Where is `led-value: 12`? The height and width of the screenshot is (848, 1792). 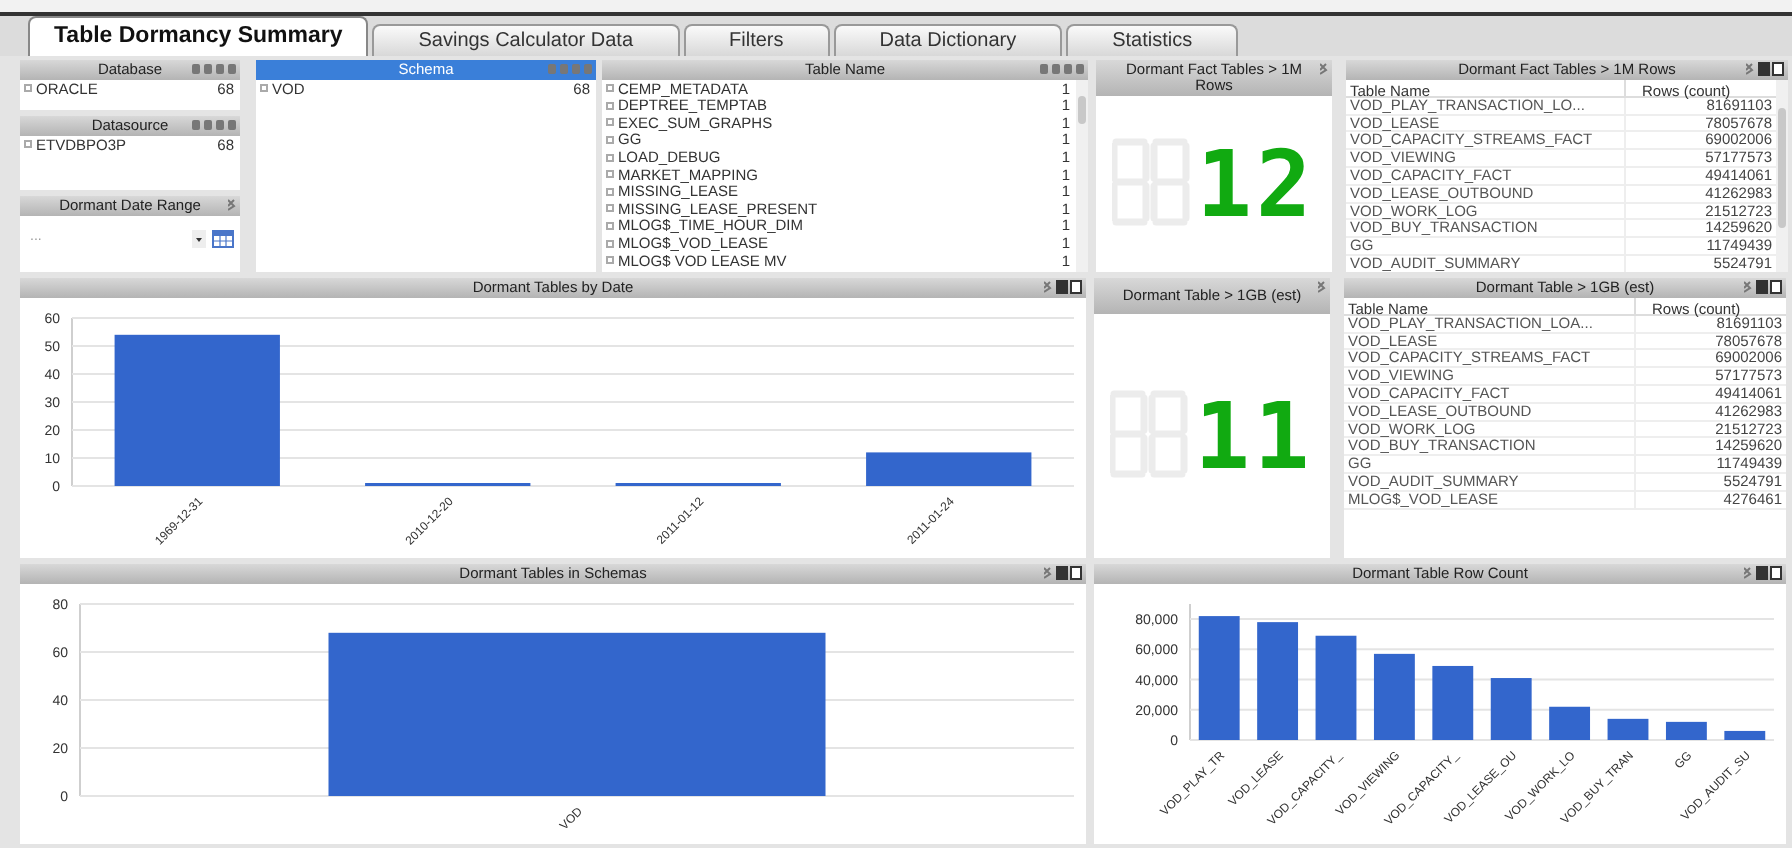 led-value: 12 is located at coordinates (1256, 184).